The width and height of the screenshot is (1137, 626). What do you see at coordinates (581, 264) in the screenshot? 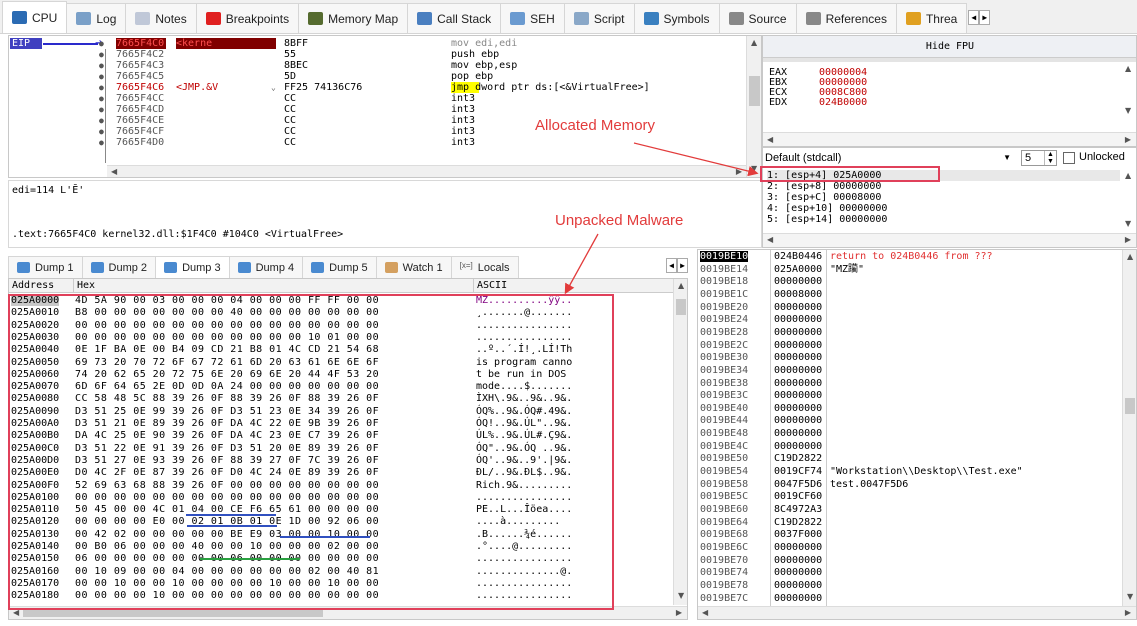
I see `unpacked-arrow` at bounding box center [581, 264].